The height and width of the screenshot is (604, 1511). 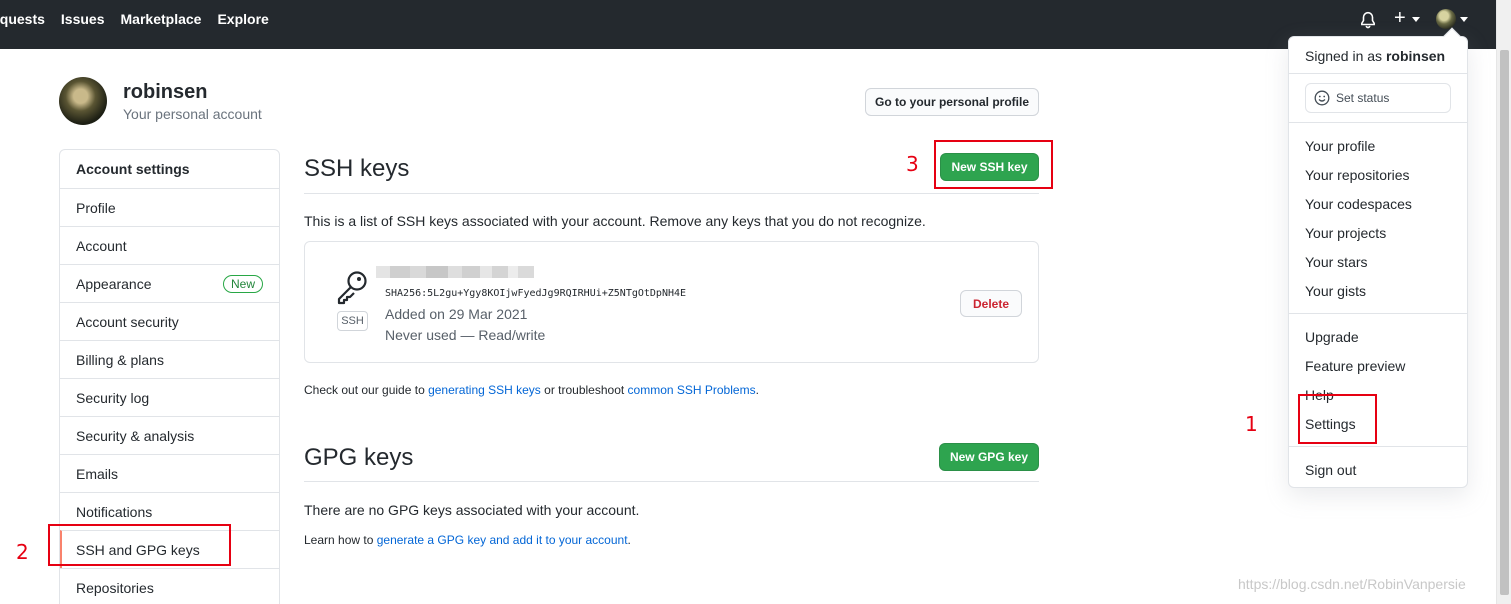 What do you see at coordinates (352, 288) in the screenshot?
I see `key-icon` at bounding box center [352, 288].